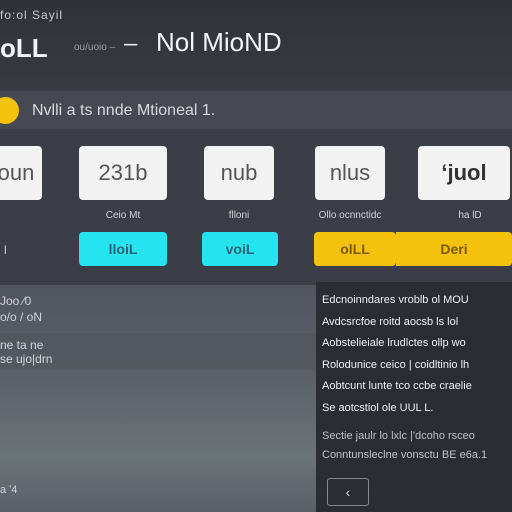 The height and width of the screenshot is (512, 512). Describe the element at coordinates (16, 301) in the screenshot. I see `left-panel-row: Joo ⁄0` at that location.